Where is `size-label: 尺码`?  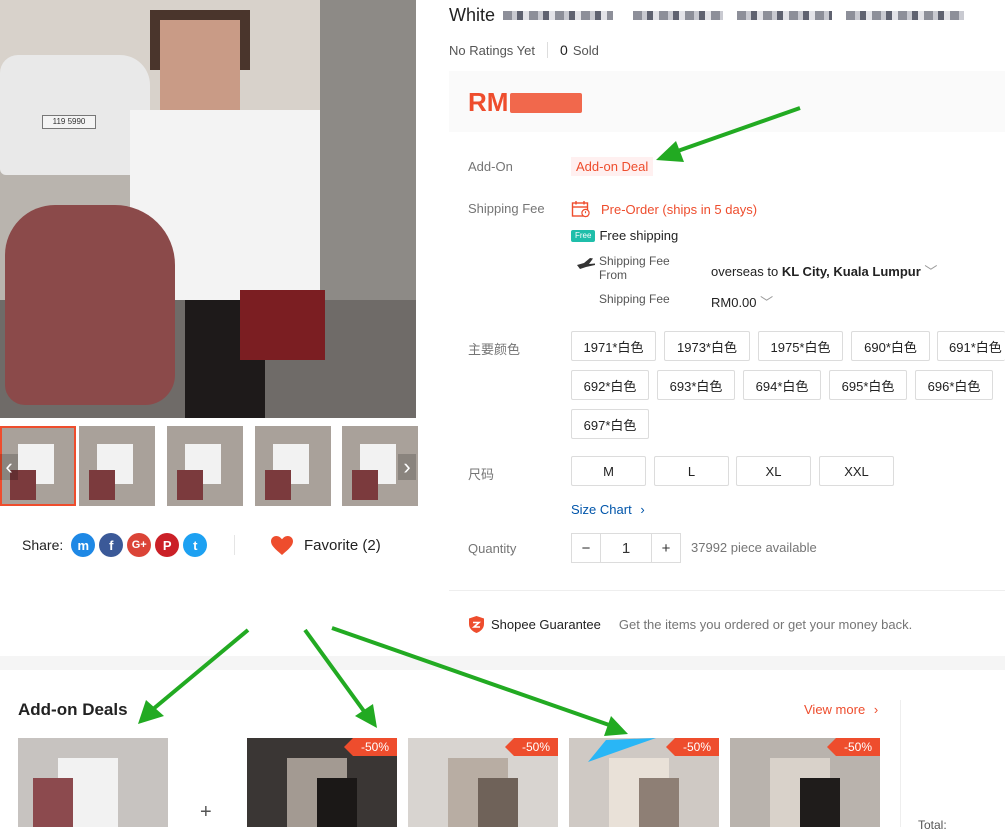
size-label: 尺码 is located at coordinates (481, 474).